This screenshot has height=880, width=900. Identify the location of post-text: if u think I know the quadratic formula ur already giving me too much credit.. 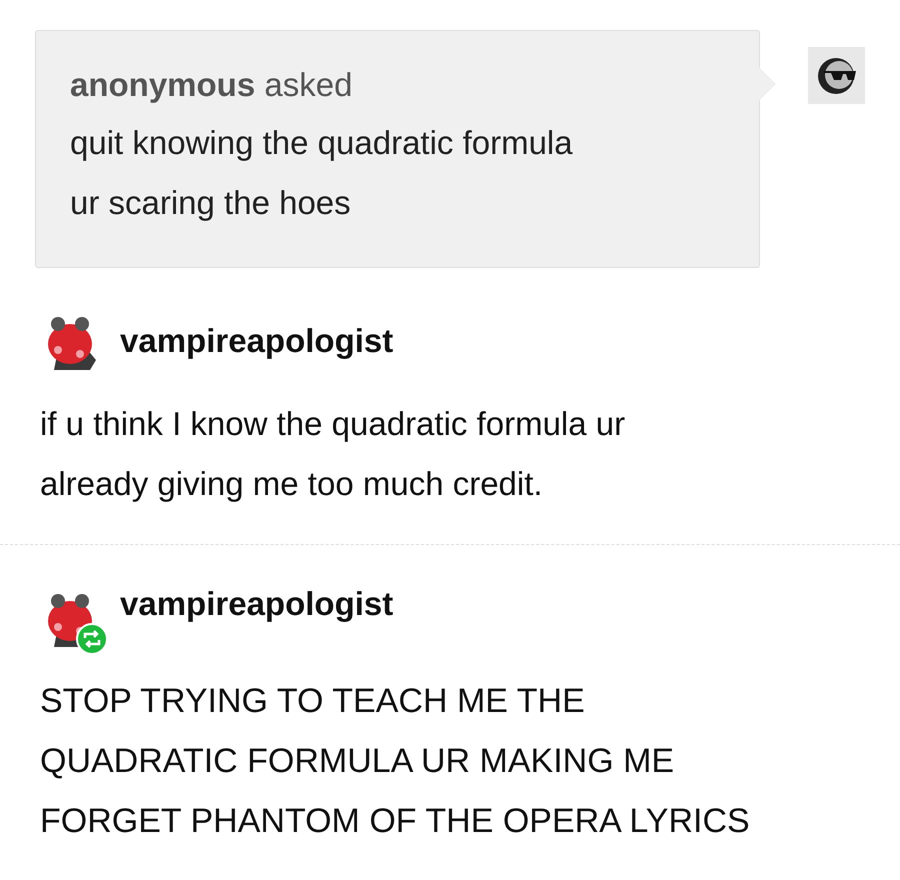
(333, 454).